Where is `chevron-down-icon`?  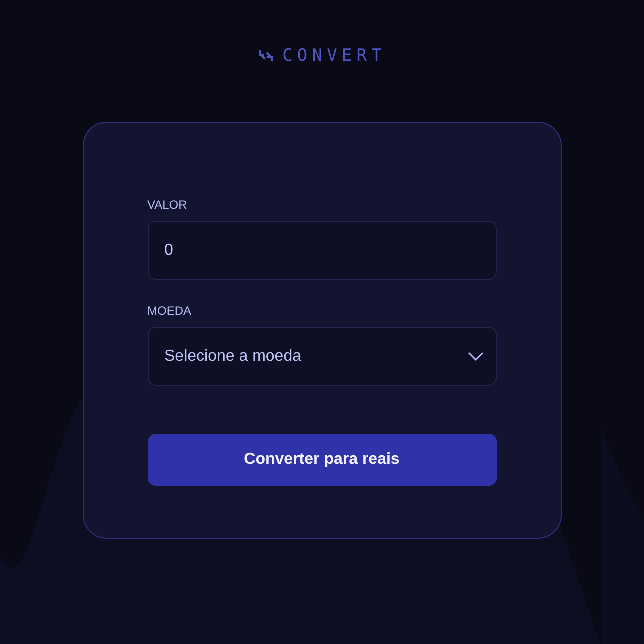
chevron-down-icon is located at coordinates (476, 356).